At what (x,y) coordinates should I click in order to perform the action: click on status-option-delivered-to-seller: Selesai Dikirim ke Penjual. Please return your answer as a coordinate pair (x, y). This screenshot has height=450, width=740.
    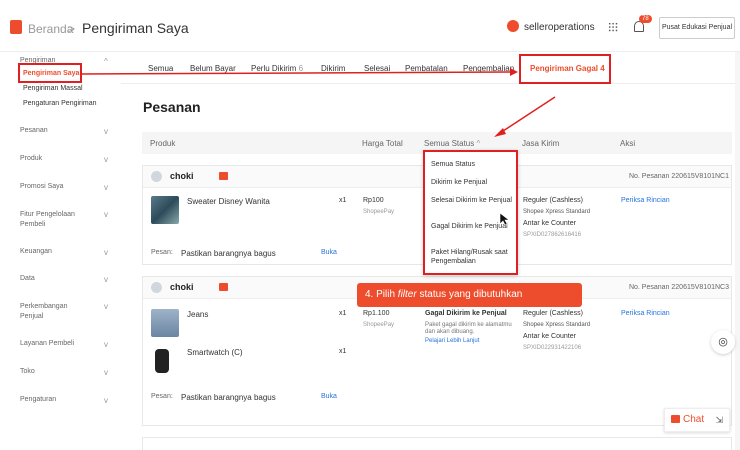
    Looking at the image, I should click on (473, 200).